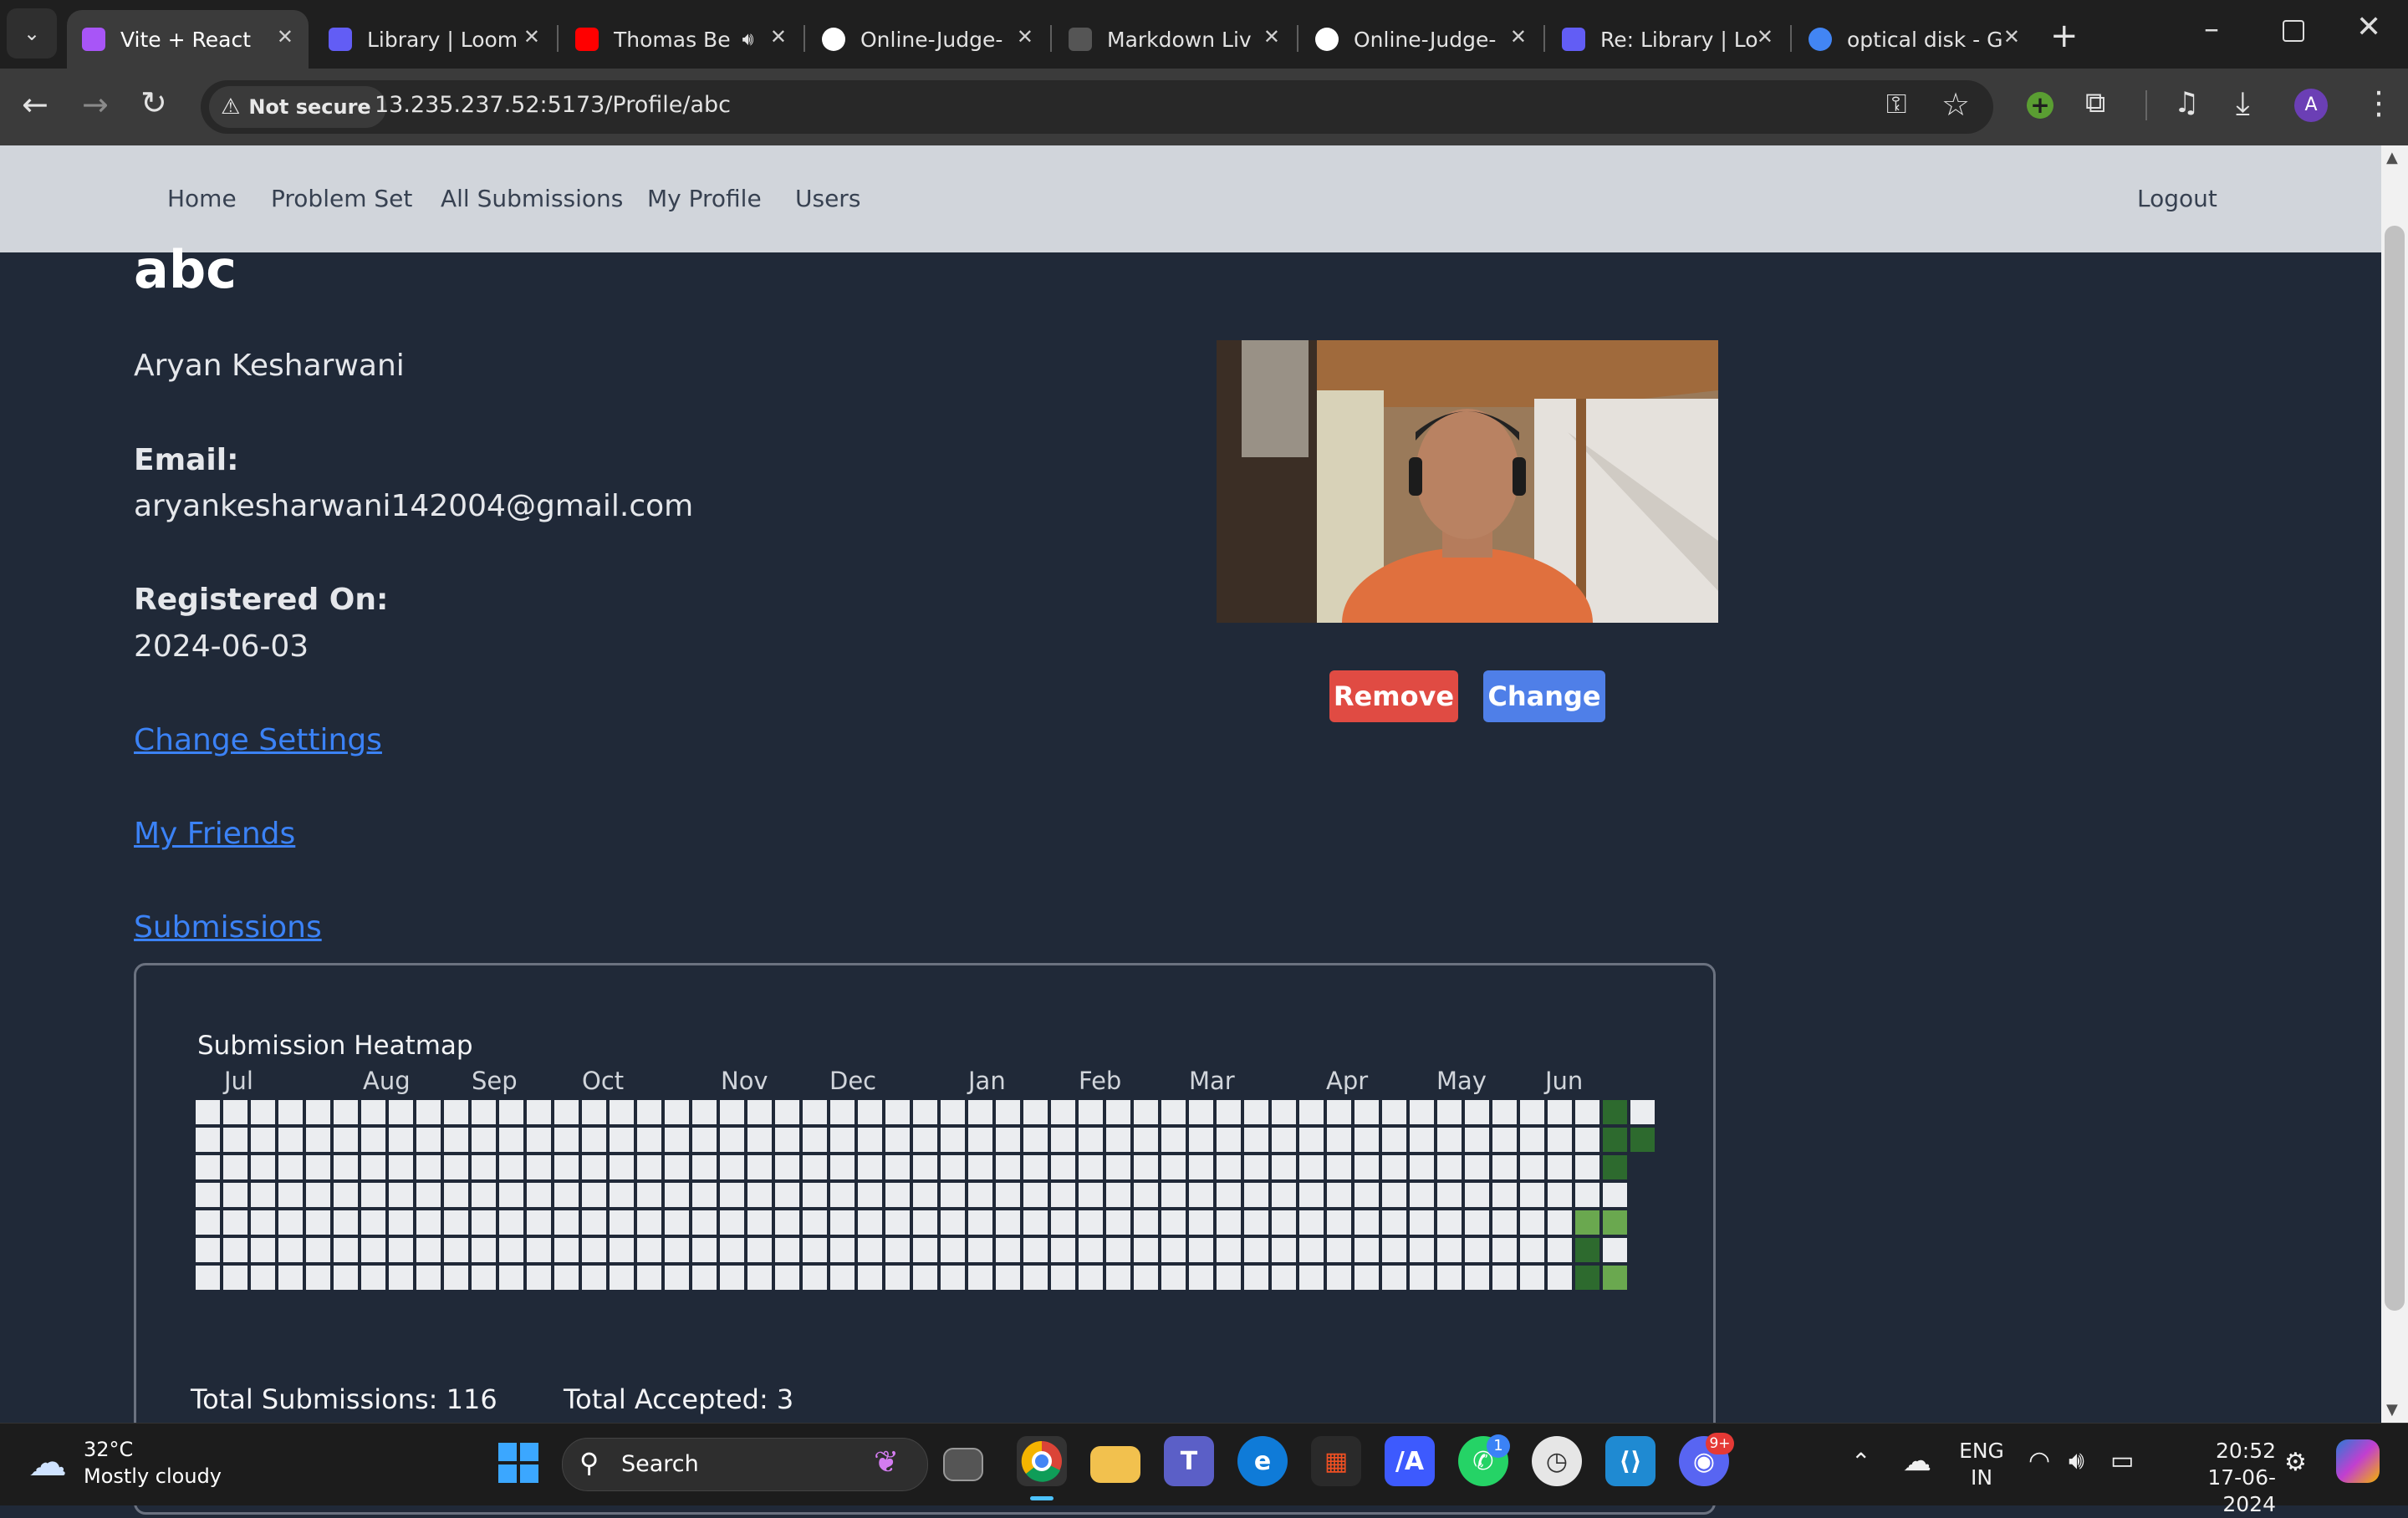  I want to click on notifications-icon: ⚙, so click(2295, 1462).